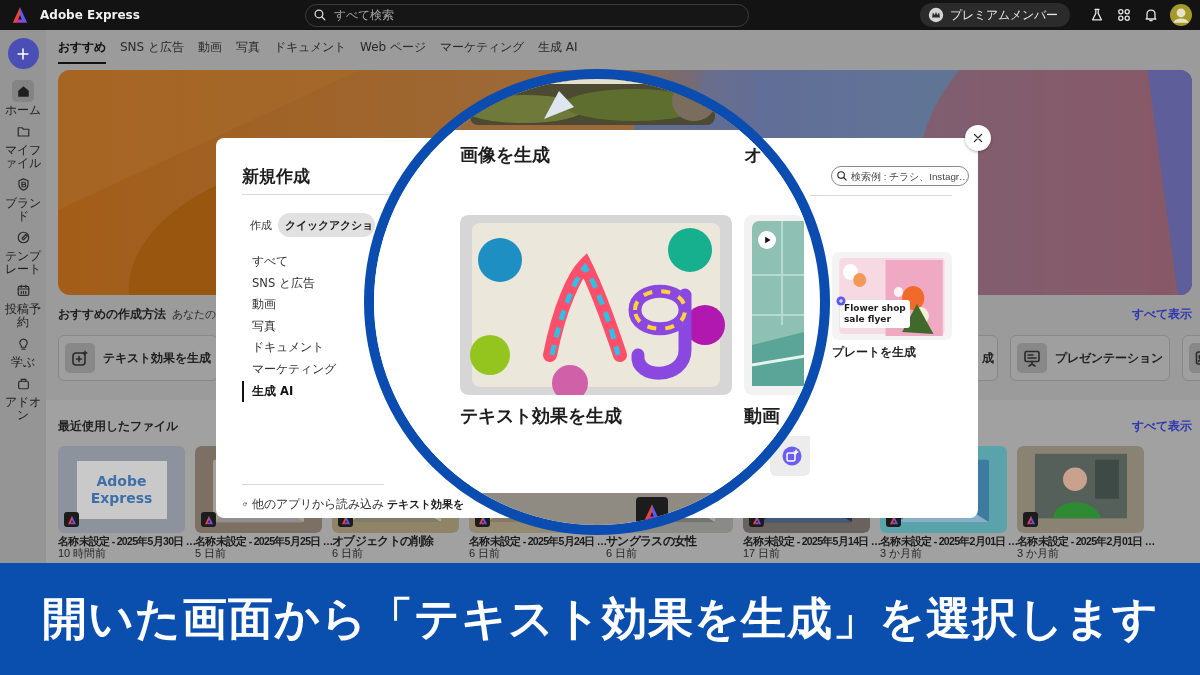  Describe the element at coordinates (313, 504) in the screenshot. I see `import-link: 他のアプリから読み込み` at that location.